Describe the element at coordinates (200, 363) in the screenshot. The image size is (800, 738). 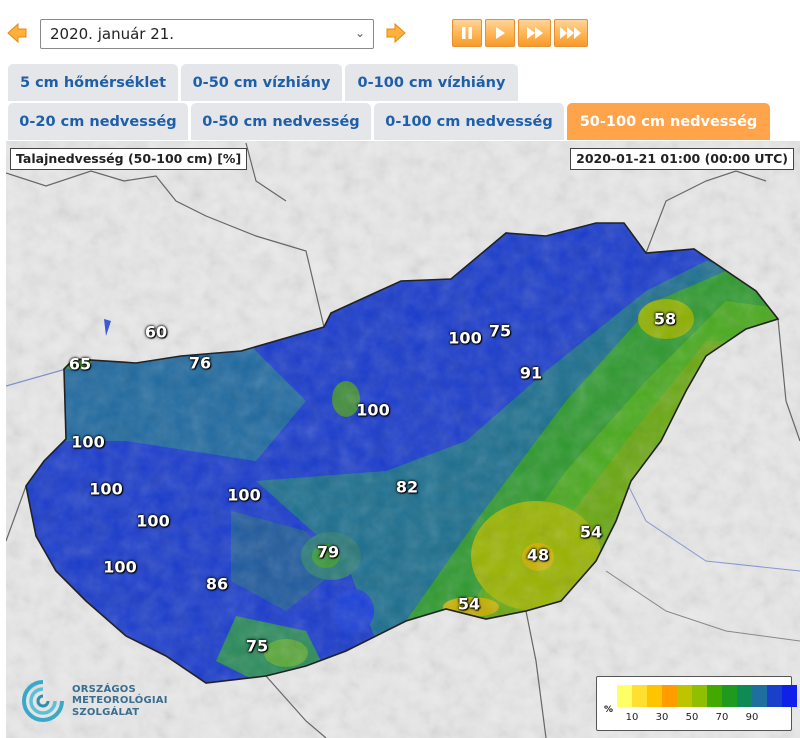
I see `map-value-label: 76` at that location.